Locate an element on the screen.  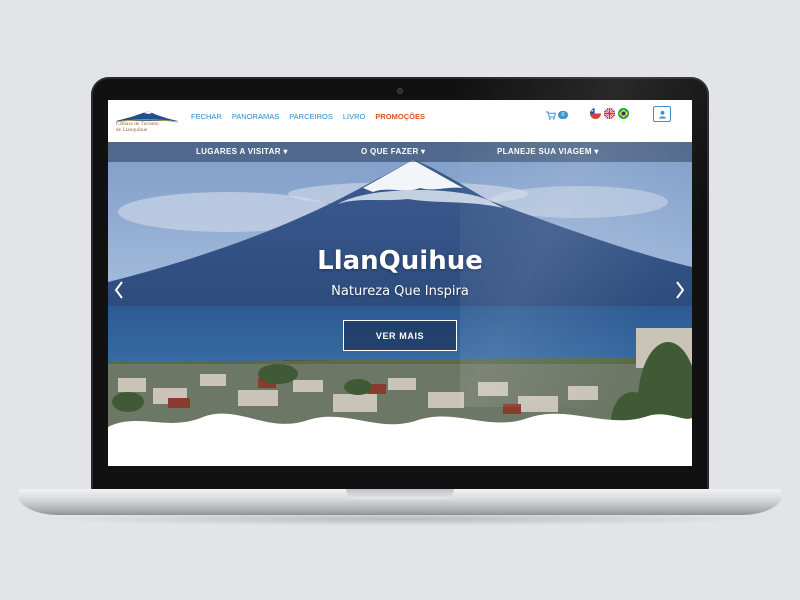
flag-brazil-icon is located at coordinates (623, 113).